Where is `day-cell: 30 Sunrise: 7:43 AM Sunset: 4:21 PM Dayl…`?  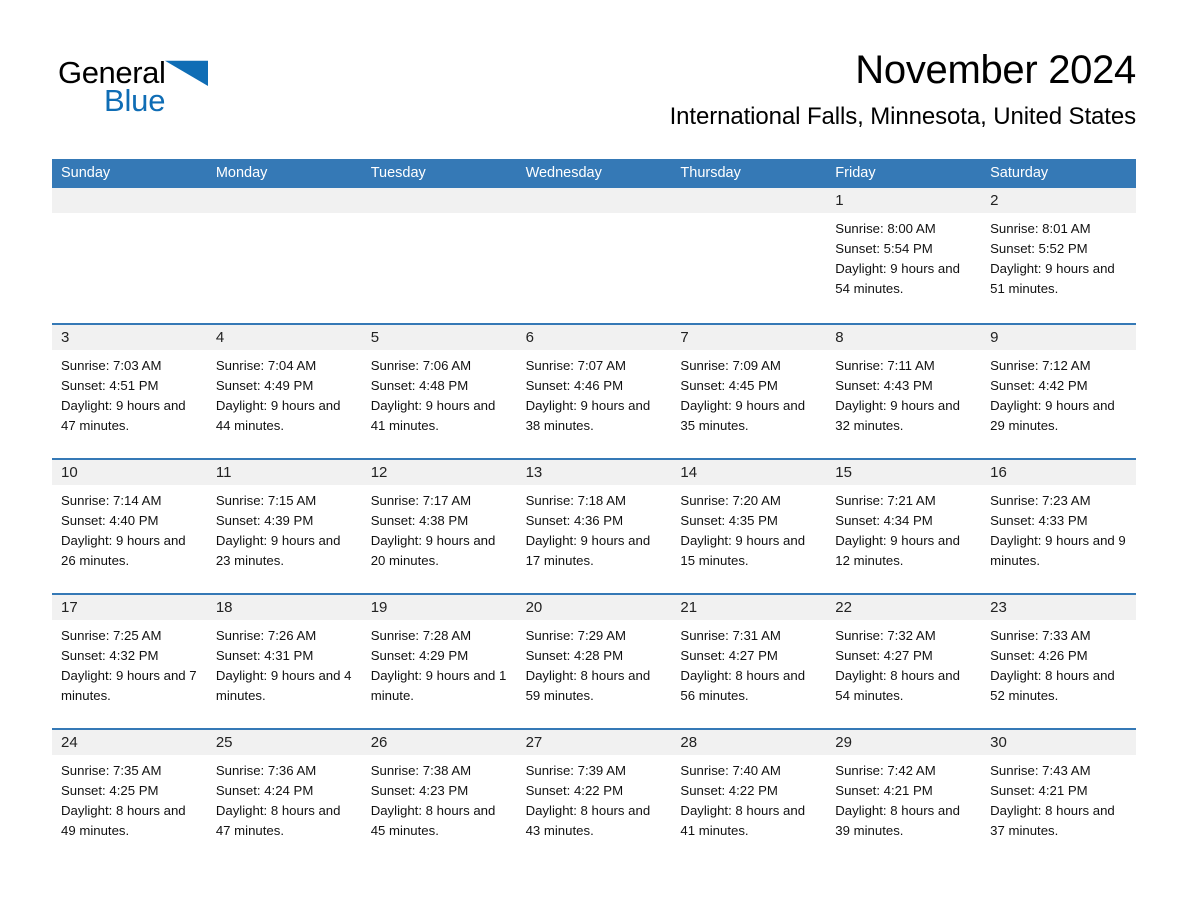
day-cell: 30 Sunrise: 7:43 AM Sunset: 4:21 PM Dayl… is located at coordinates (1058, 796).